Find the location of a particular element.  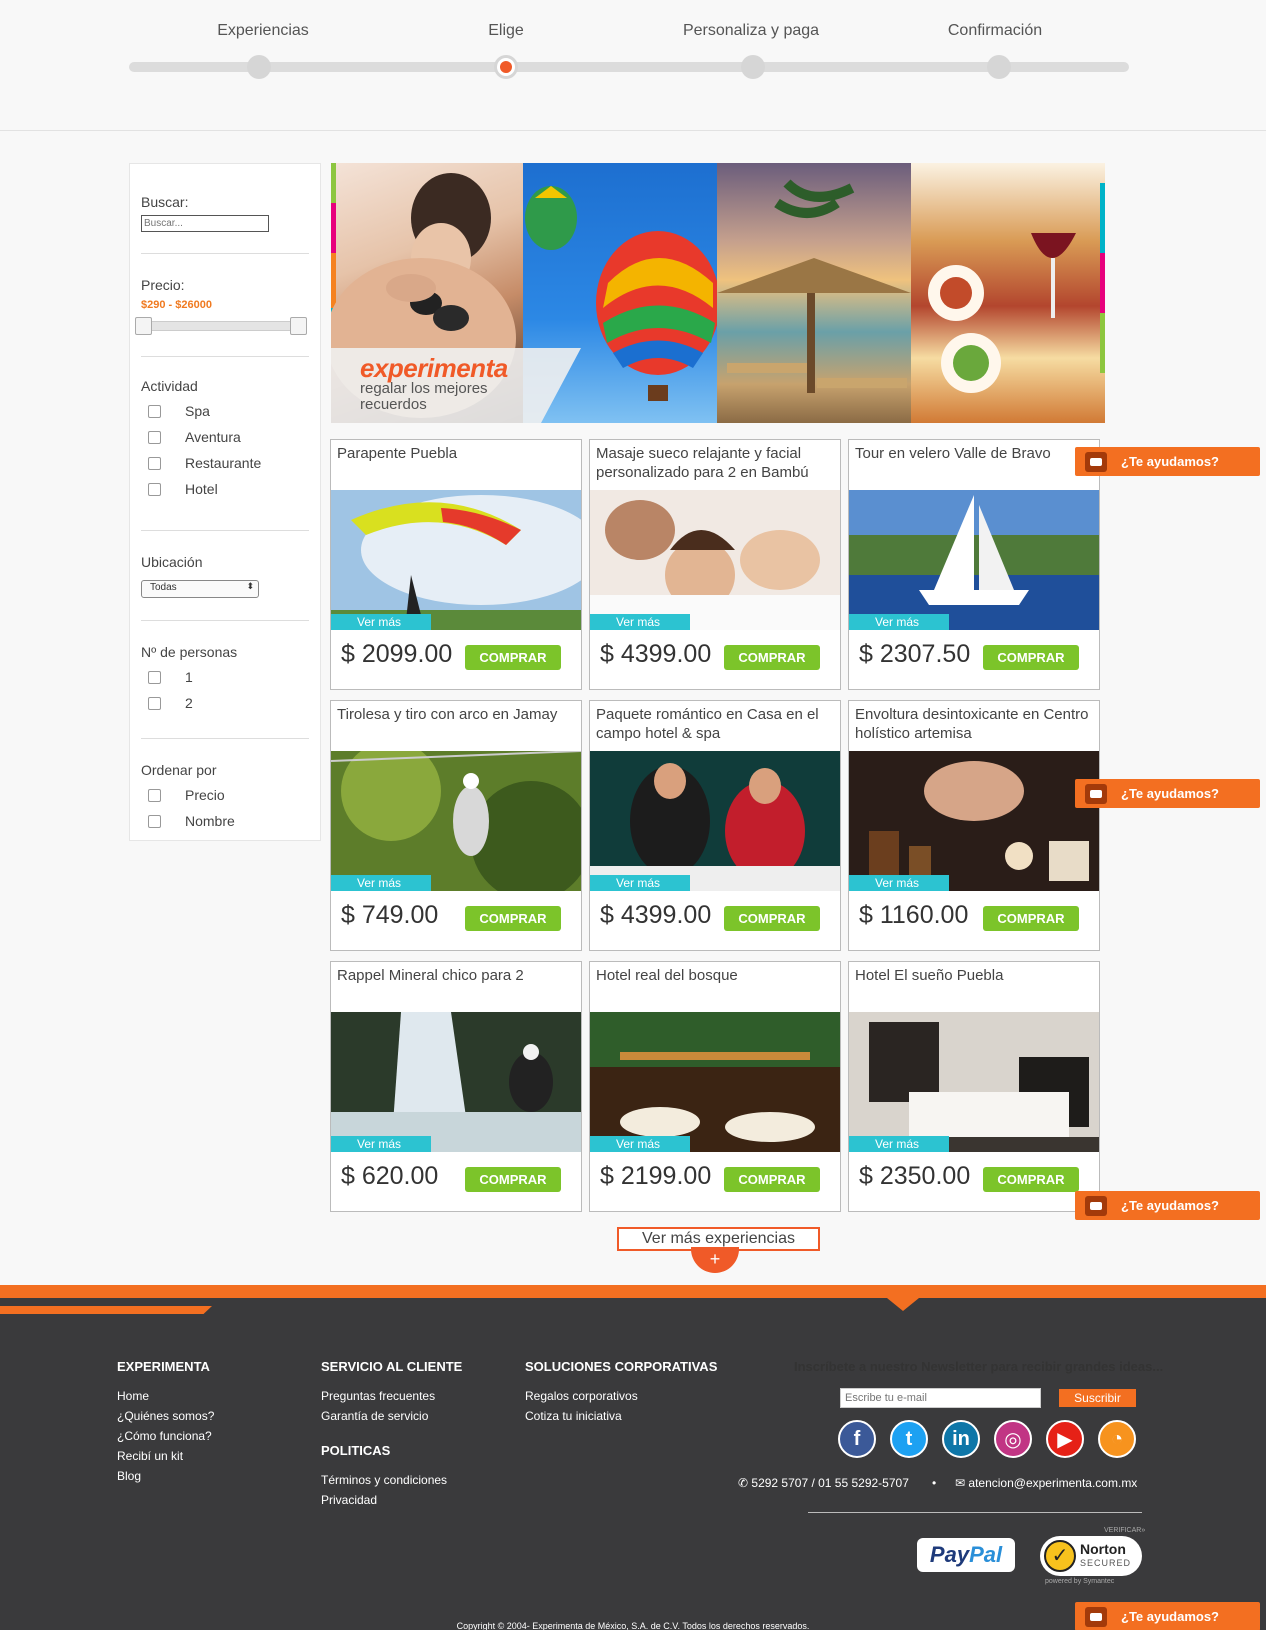

activity-option-aventura: Aventura is located at coordinates (225, 437).